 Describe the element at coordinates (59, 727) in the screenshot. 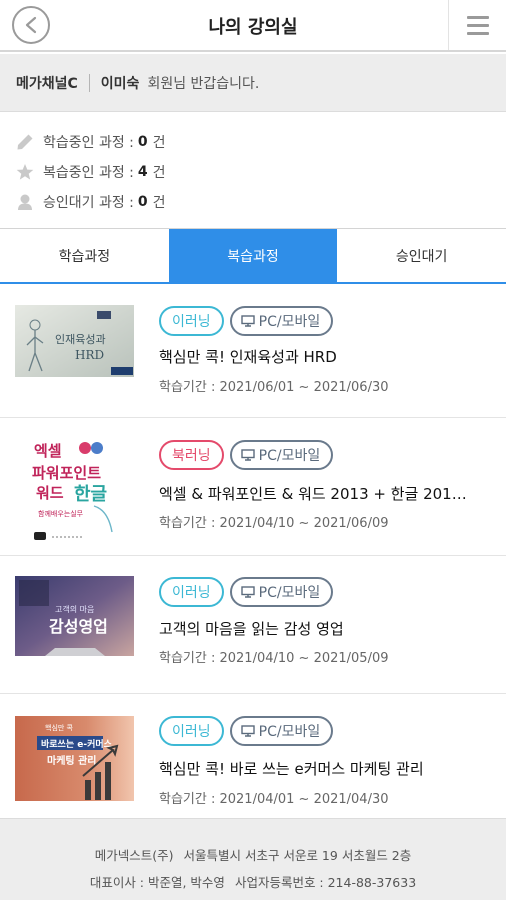

I see `svg-text: 핵심만 콕` at that location.